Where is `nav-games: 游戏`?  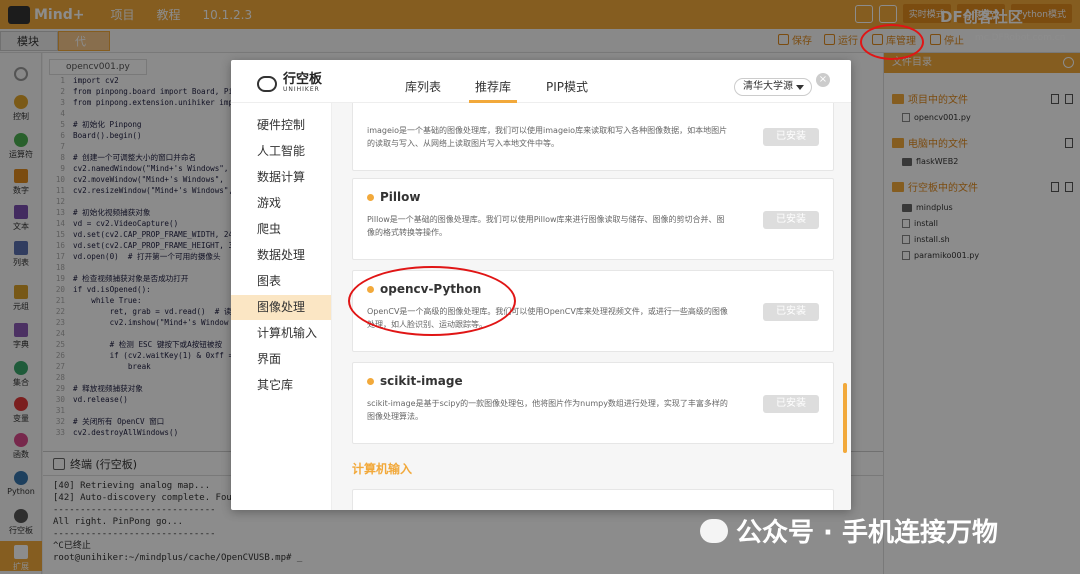 nav-games: 游戏 is located at coordinates (281, 203).